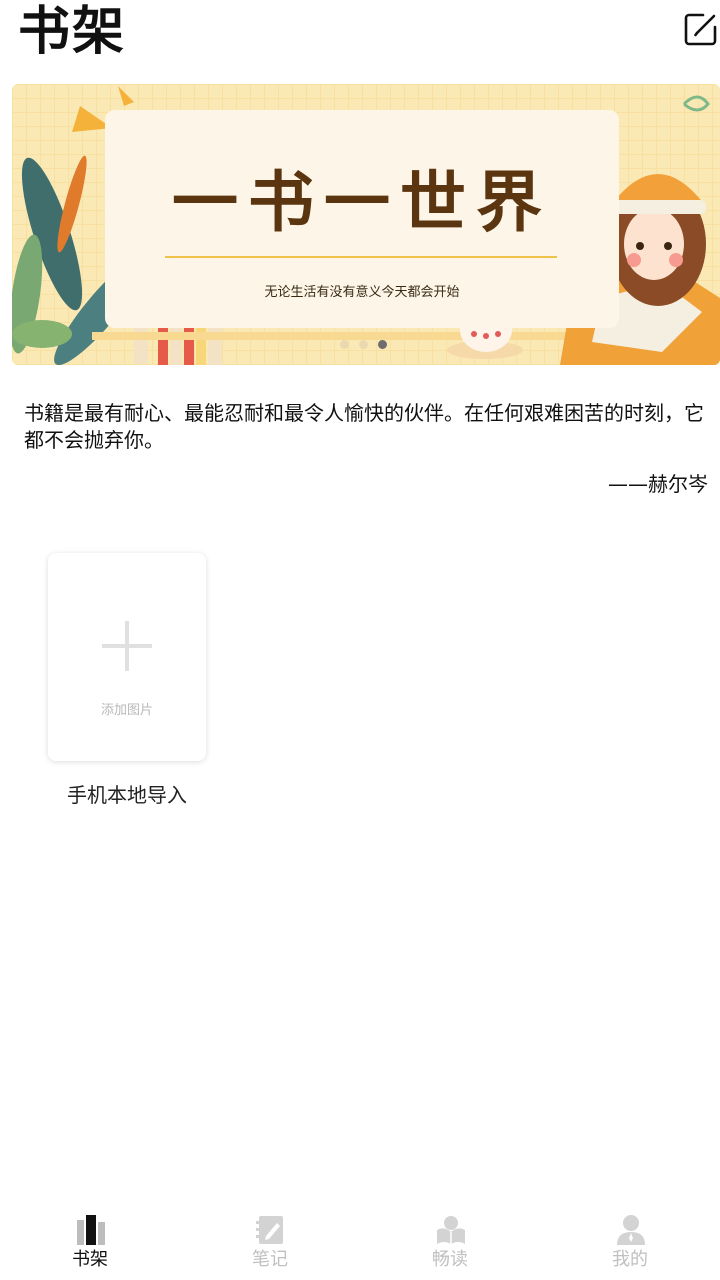 This screenshot has height=1280, width=720. Describe the element at coordinates (382, 344) in the screenshot. I see `carousel-dot-active` at that location.